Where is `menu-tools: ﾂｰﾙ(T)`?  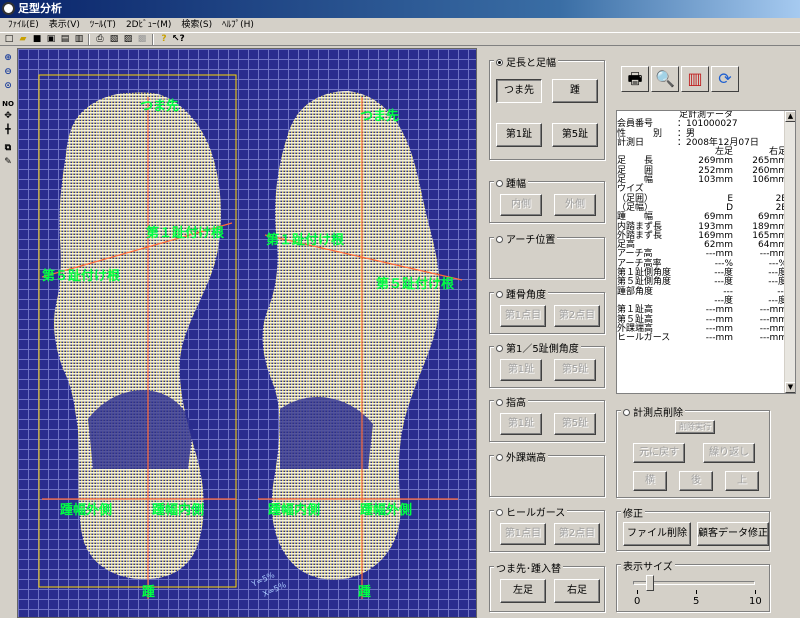 menu-tools: ﾂｰﾙ(T) is located at coordinates (103, 25).